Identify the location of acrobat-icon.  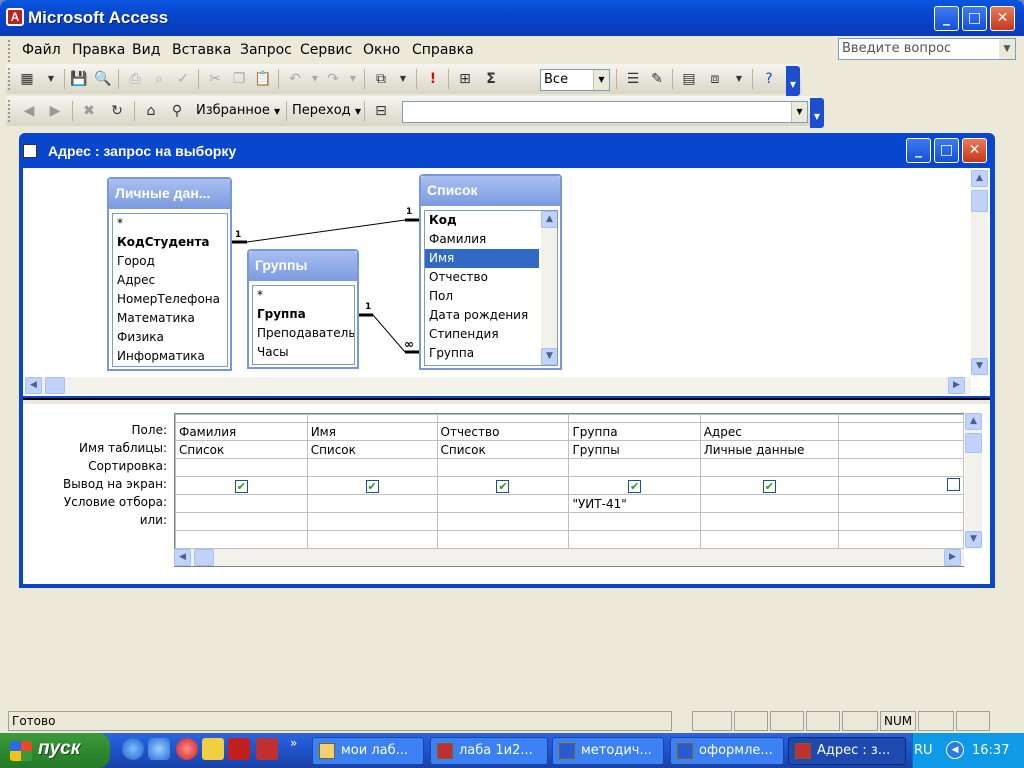
(239, 749).